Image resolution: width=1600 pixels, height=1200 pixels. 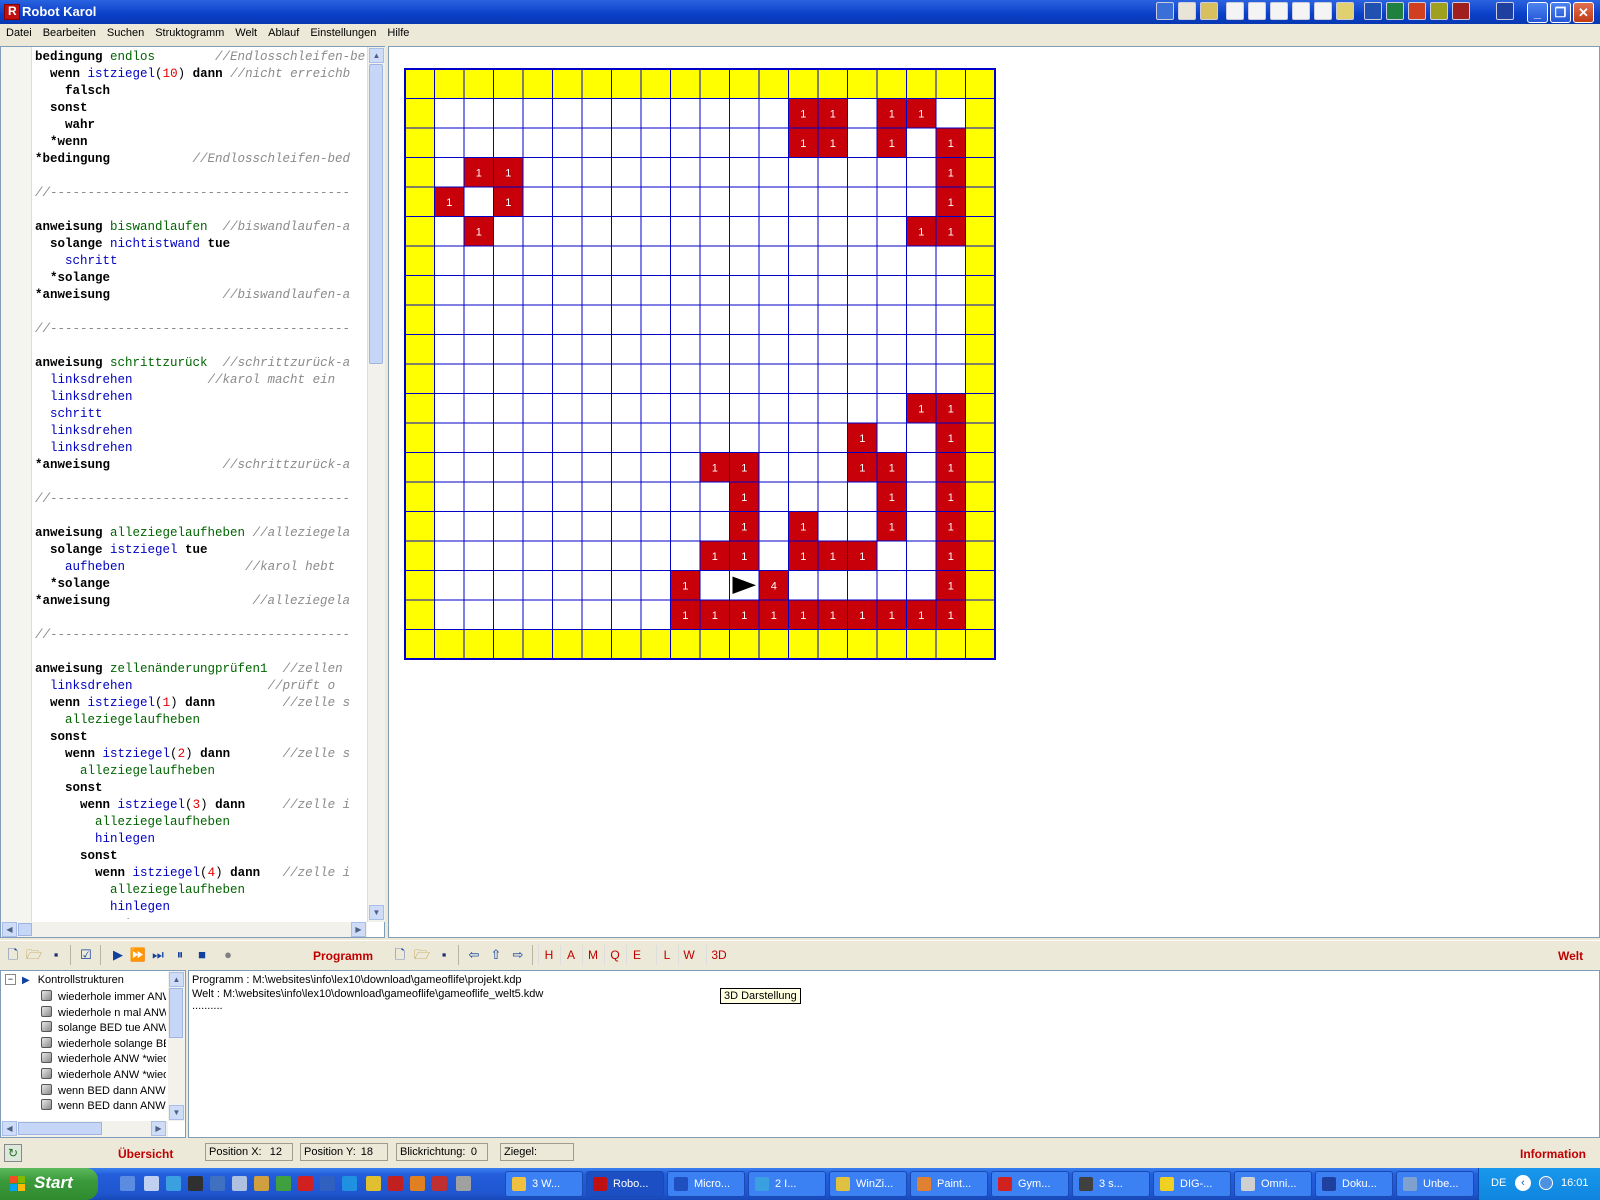 I want to click on folder-icon, so click(x=1209, y=11).